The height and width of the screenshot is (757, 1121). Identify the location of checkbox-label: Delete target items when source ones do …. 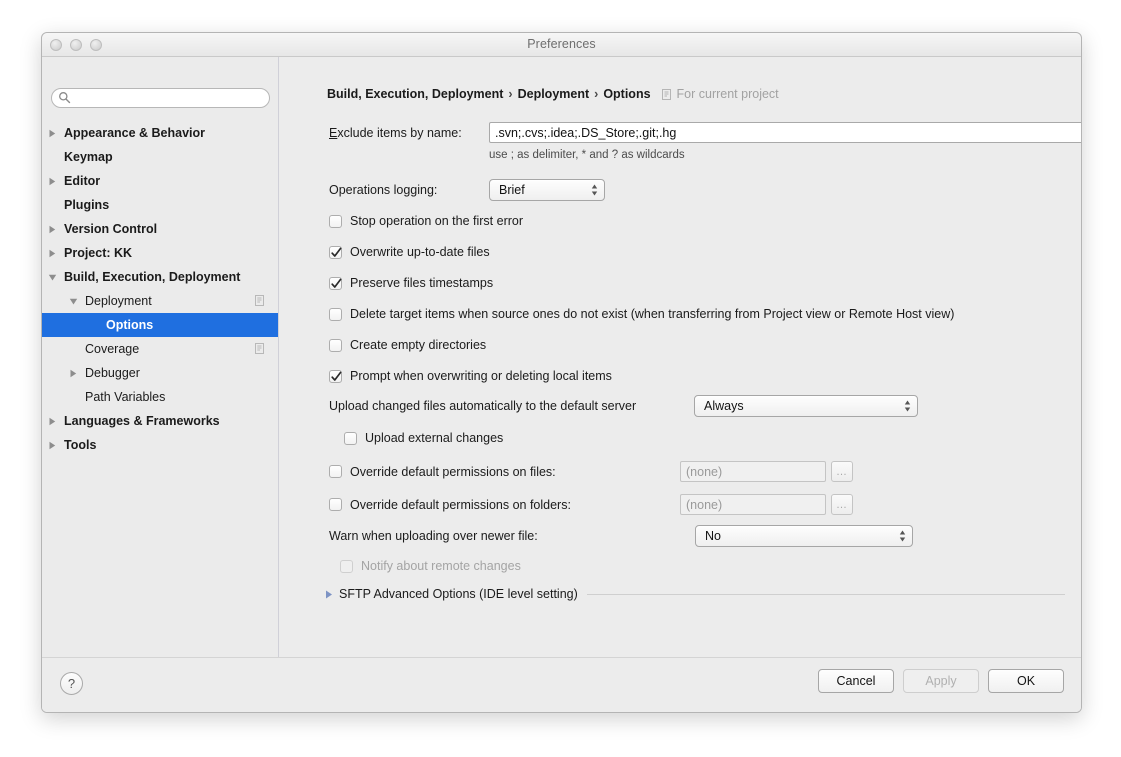
(652, 314).